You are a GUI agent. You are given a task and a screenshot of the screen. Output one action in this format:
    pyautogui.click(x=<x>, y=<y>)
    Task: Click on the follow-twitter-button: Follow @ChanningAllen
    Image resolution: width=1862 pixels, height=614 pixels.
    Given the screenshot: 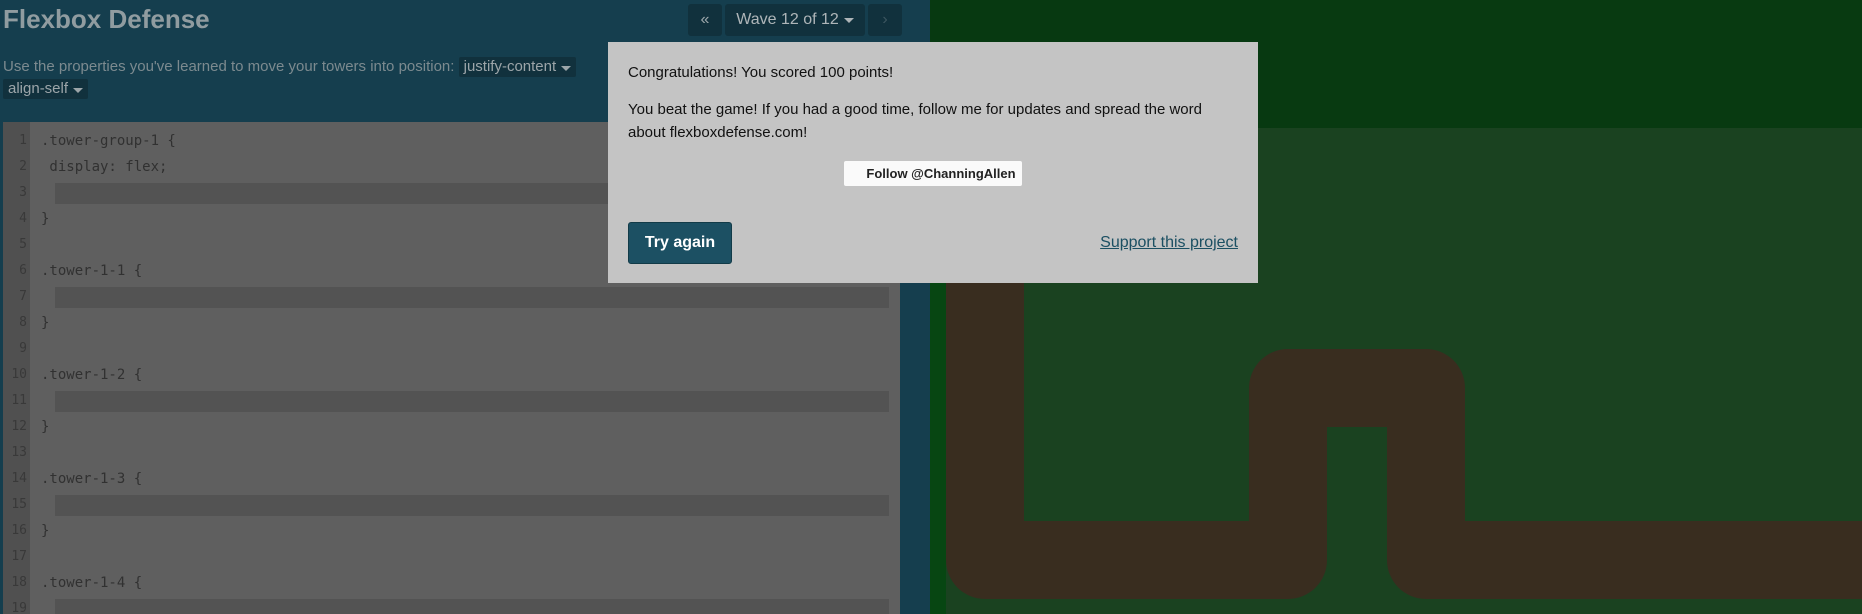 What is the action you would take?
    pyautogui.click(x=933, y=173)
    